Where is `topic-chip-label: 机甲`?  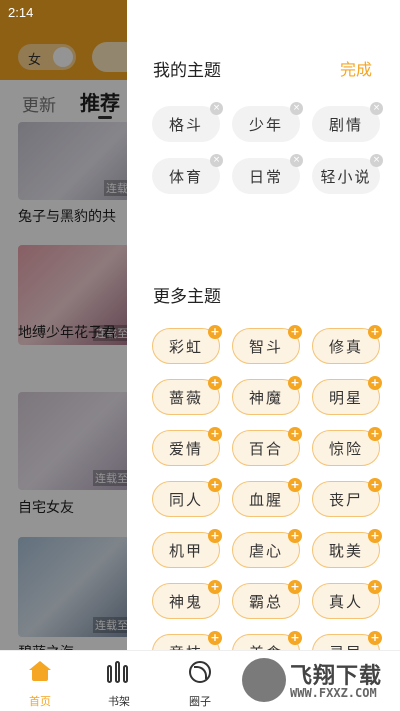 topic-chip-label: 机甲 is located at coordinates (185, 550).